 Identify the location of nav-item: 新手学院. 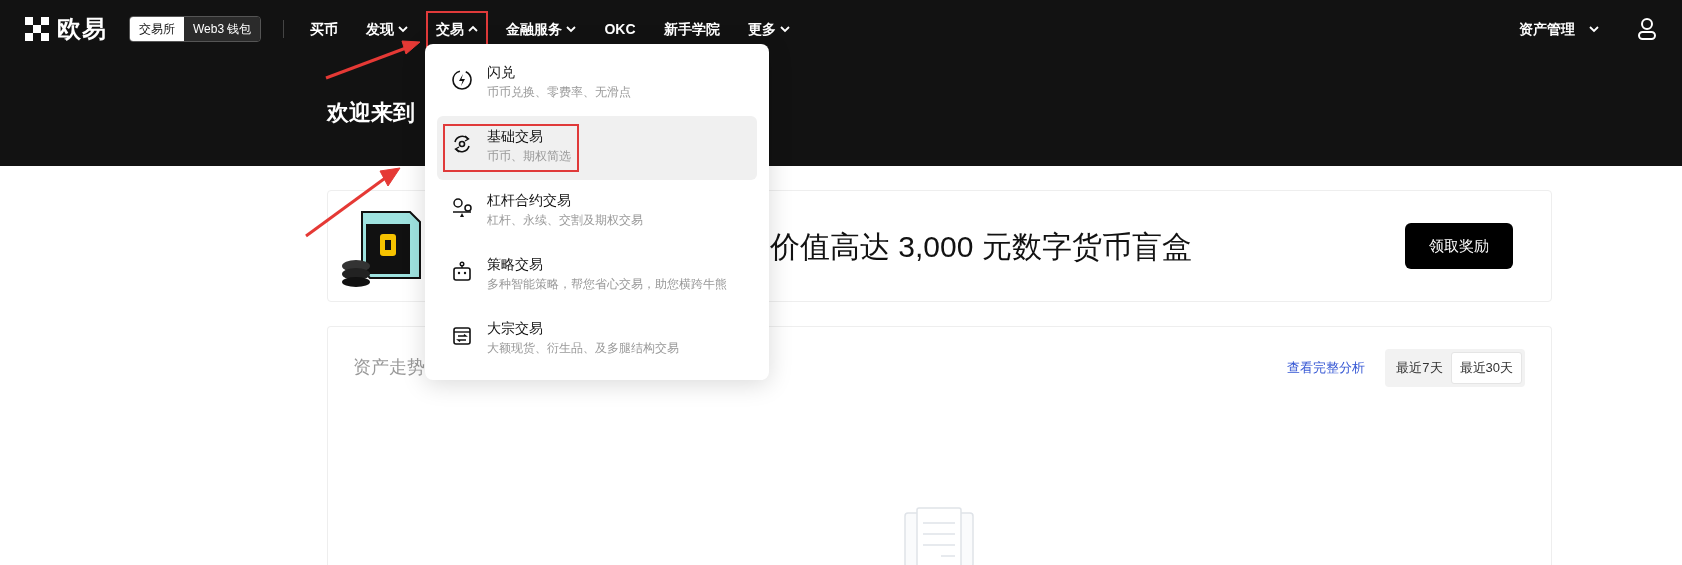
(691, 29).